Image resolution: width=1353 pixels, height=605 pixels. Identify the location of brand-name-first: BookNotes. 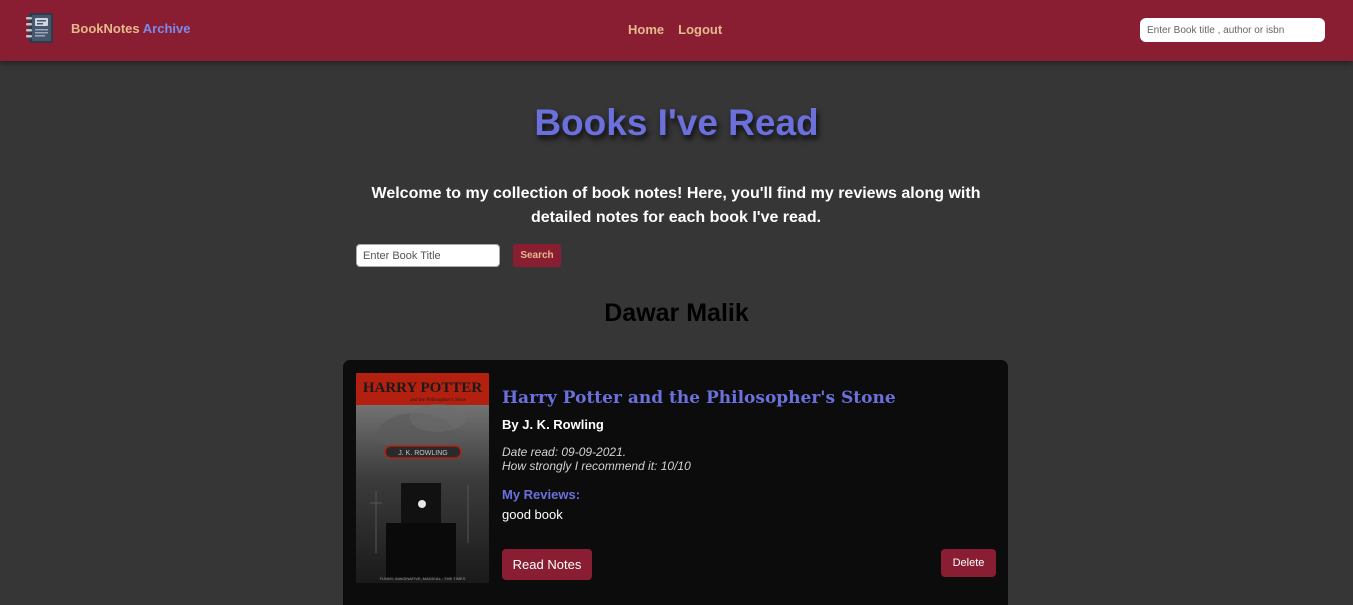
(105, 28).